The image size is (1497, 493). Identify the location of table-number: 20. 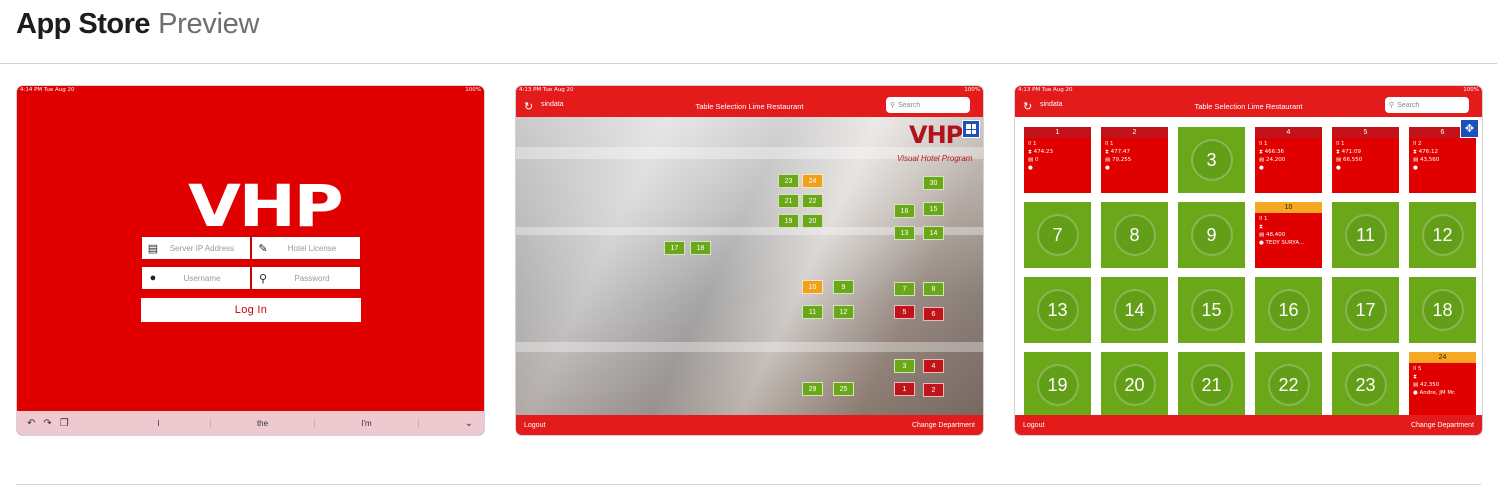
(1134, 385).